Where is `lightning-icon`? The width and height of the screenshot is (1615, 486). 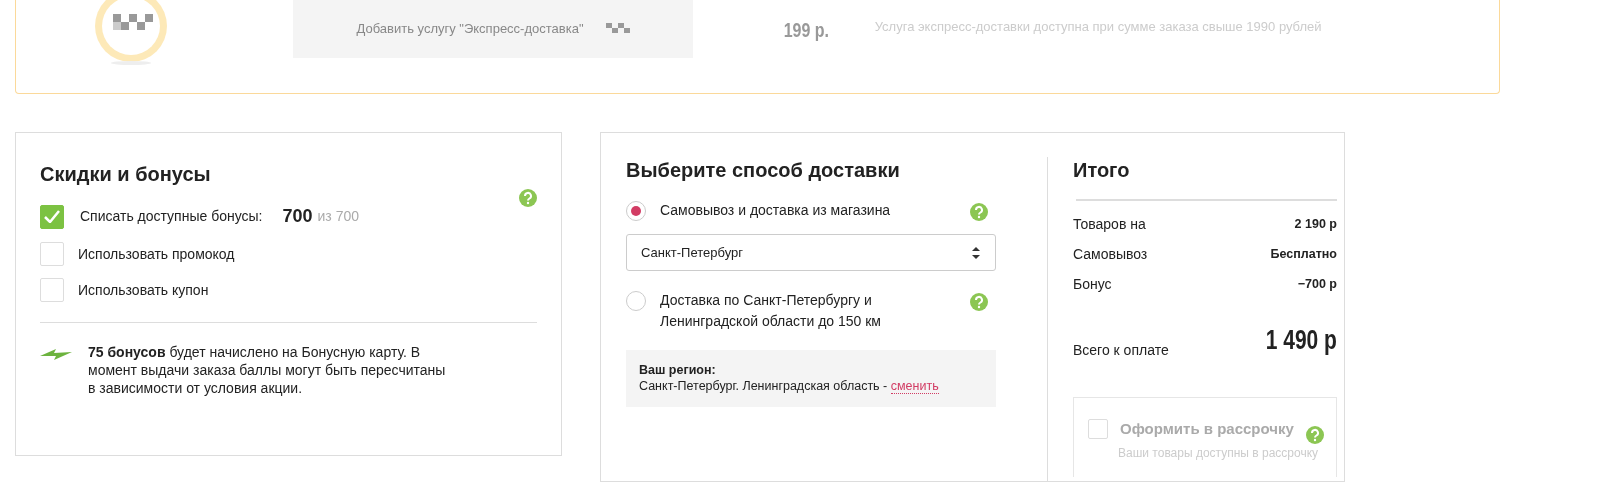 lightning-icon is located at coordinates (56, 354).